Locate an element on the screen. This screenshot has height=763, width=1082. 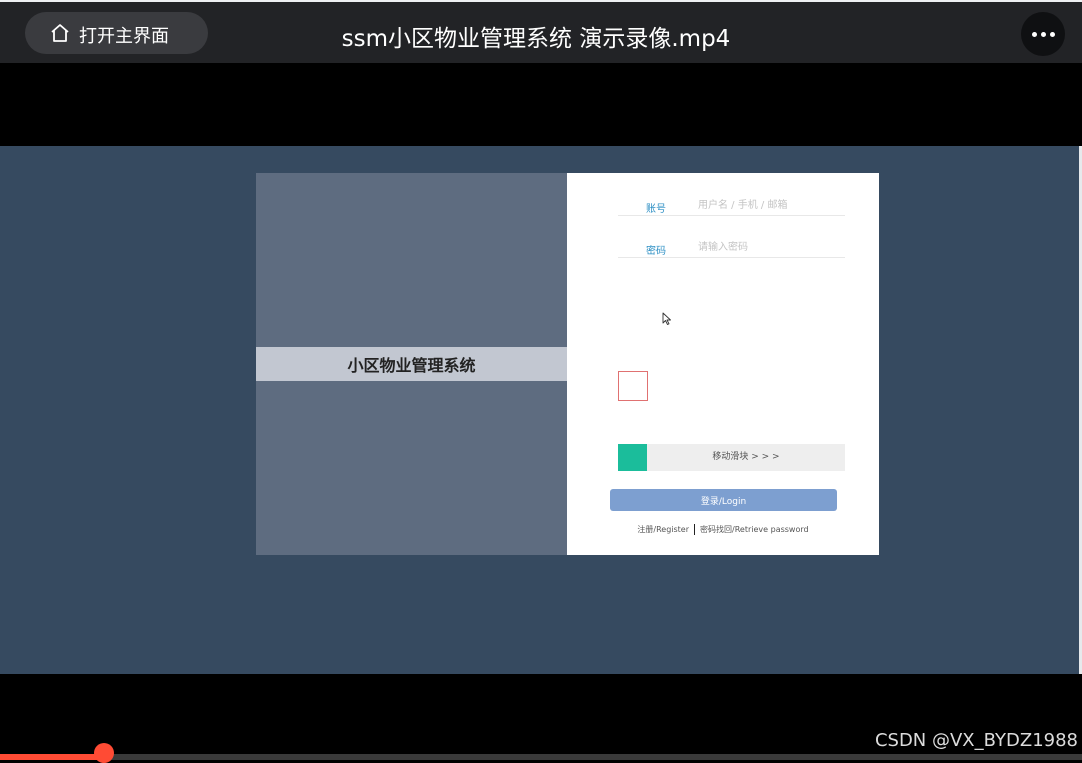
captcha-box is located at coordinates (633, 386).